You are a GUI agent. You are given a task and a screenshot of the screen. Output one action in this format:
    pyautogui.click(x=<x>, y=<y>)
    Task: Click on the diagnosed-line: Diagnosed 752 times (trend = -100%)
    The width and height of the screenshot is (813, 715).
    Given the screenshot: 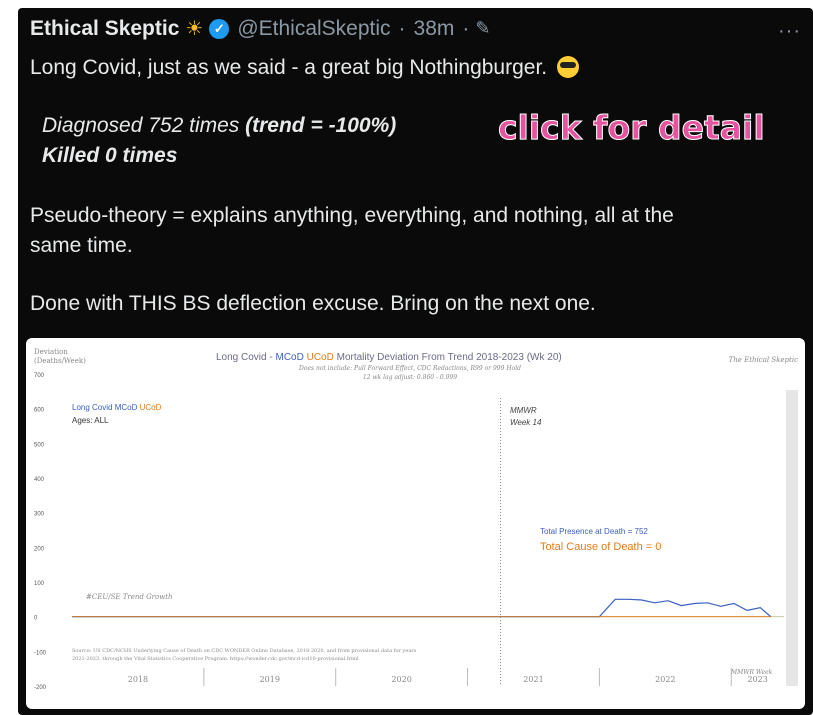 What is the action you would take?
    pyautogui.click(x=219, y=126)
    